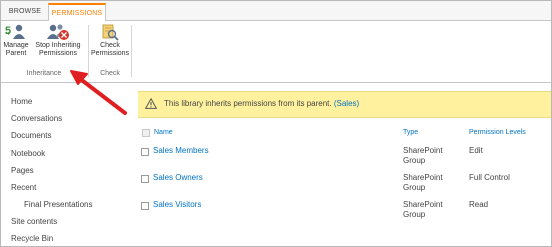 The image size is (552, 247). Describe the element at coordinates (98, 92) in the screenshot. I see `red-arrow` at that location.